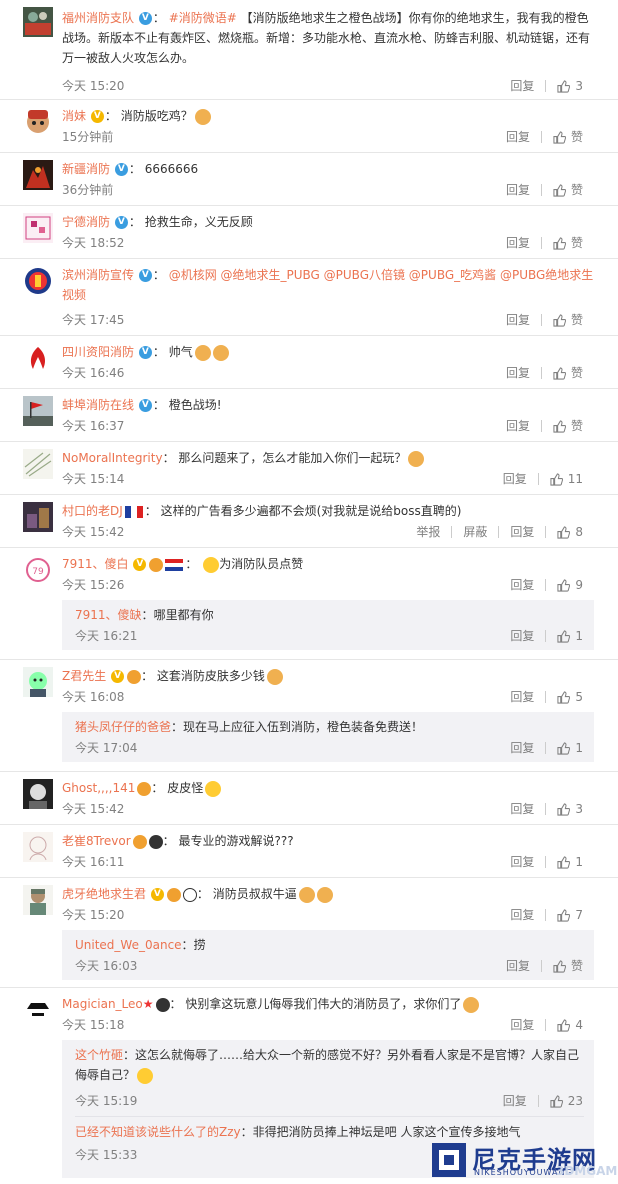 The image size is (618, 1184). What do you see at coordinates (329, 1132) in the screenshot?
I see `reply-body: 已经不知道该说些什么了的Zzy：非得把消防员捧上神坛是吧 人家这个宣传多接地气` at bounding box center [329, 1132].